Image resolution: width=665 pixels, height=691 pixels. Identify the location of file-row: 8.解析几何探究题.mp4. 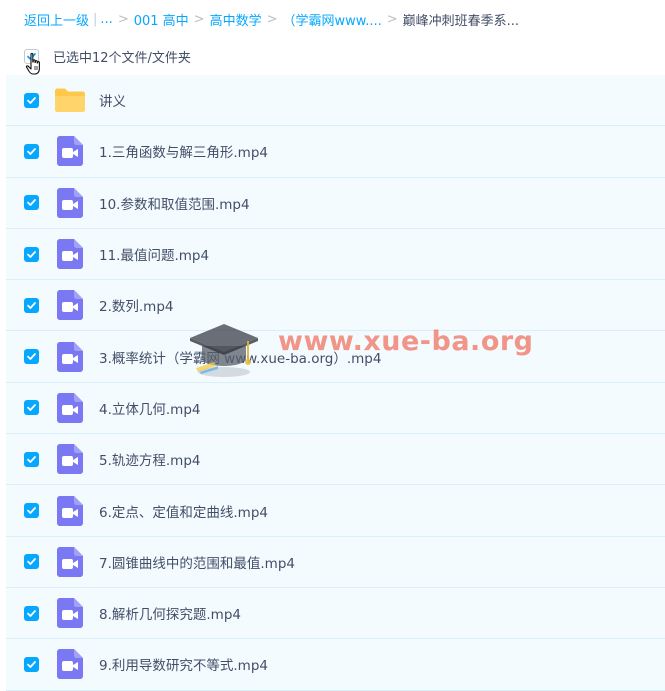
(335, 613).